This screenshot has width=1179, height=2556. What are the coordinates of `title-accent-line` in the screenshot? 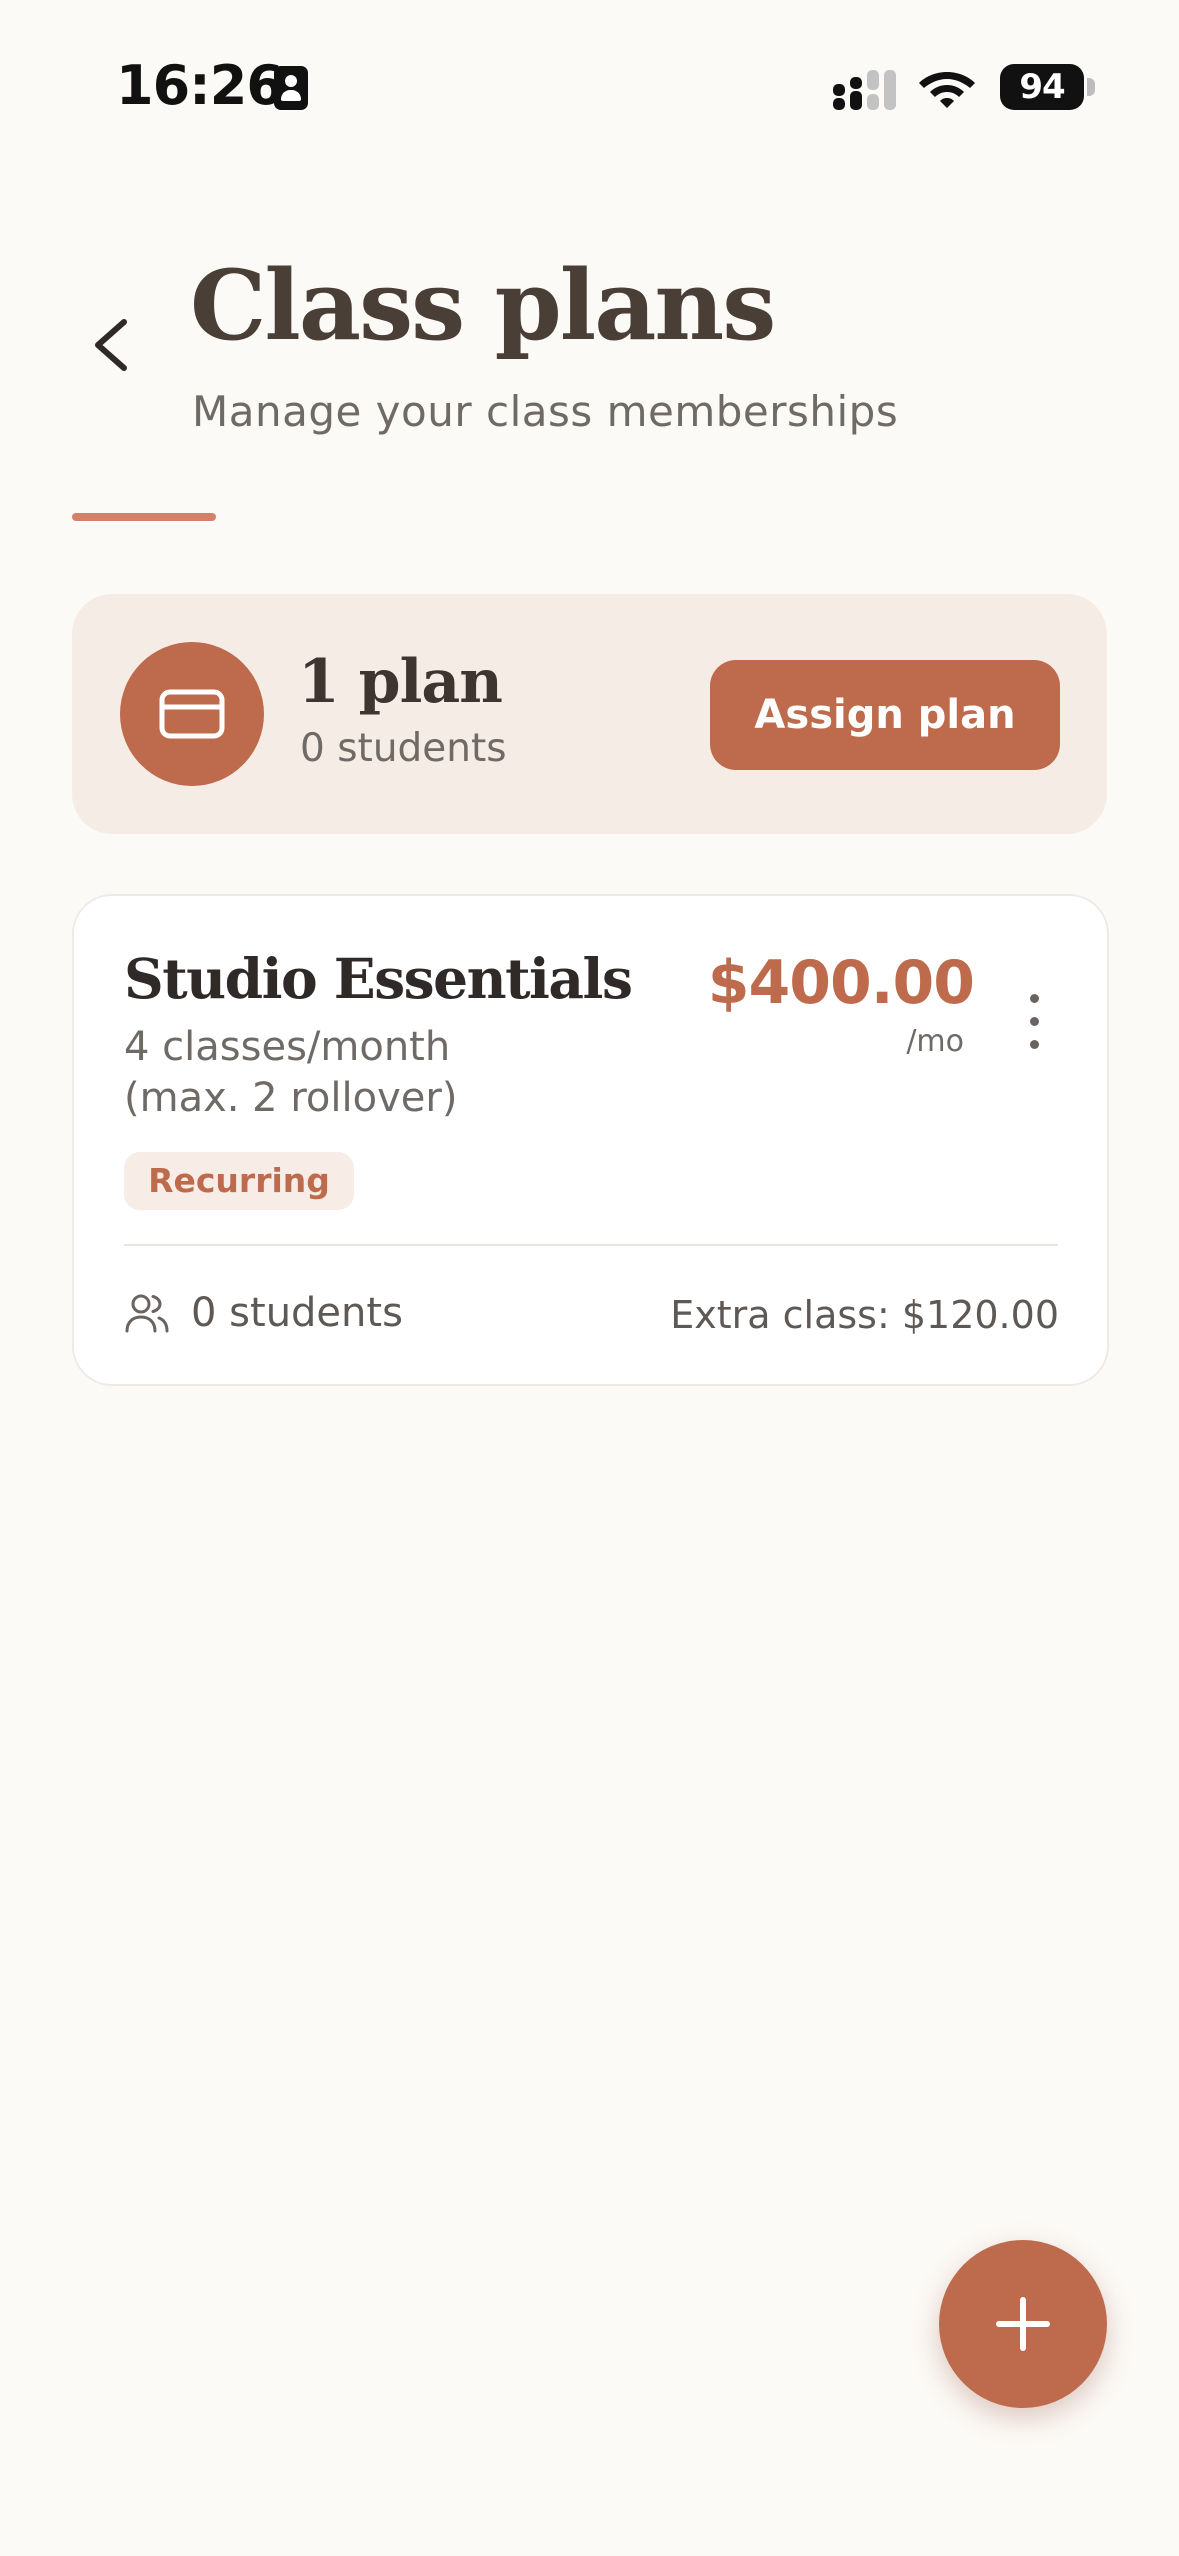 It's located at (144, 517).